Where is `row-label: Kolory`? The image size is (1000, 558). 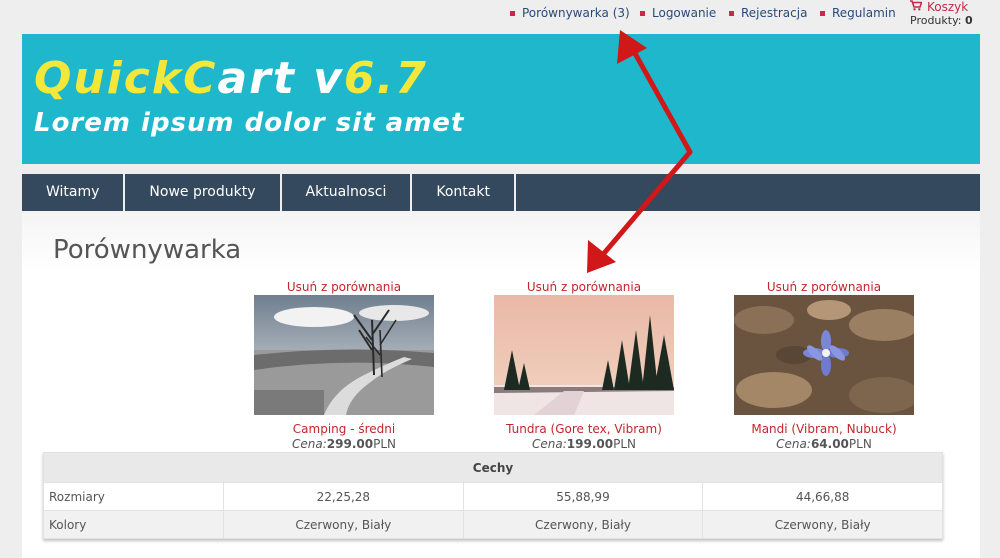
row-label: Kolory is located at coordinates (133, 524).